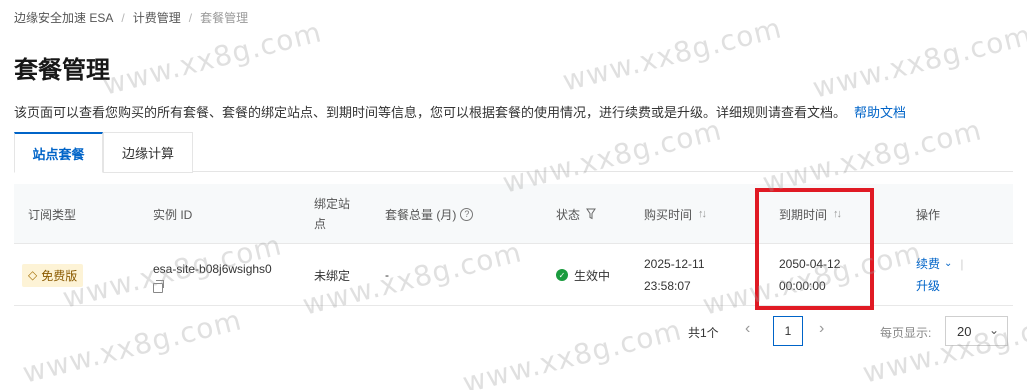  I want to click on header-expire-time: 到期时间 ↑↓, so click(810, 214).